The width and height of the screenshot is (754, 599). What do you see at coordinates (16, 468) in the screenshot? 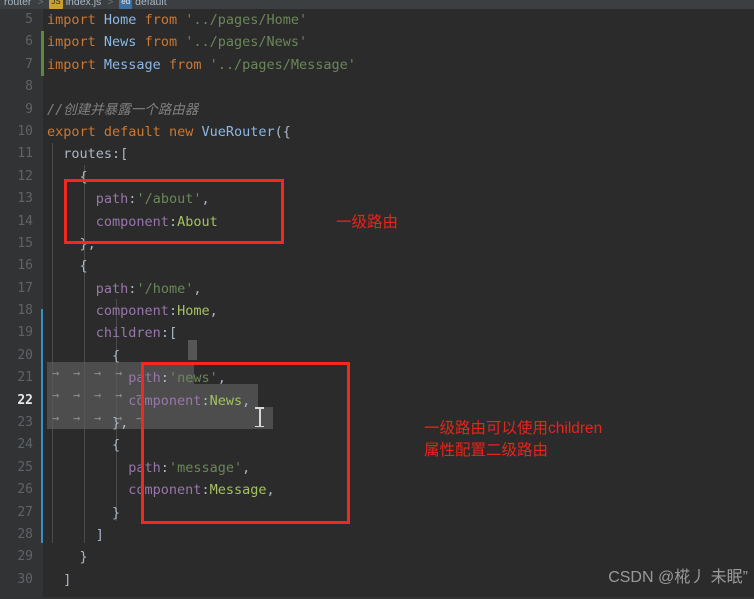
I see `line-number: 25` at bounding box center [16, 468].